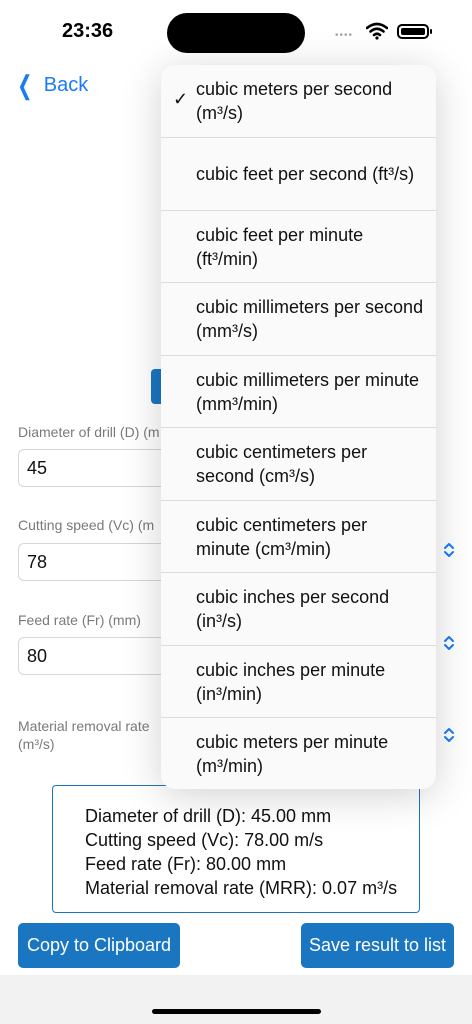  I want to click on menu-option-cubic-centimeters-per-minute: cubic centimeters per minute (cm³/min), so click(298, 536).